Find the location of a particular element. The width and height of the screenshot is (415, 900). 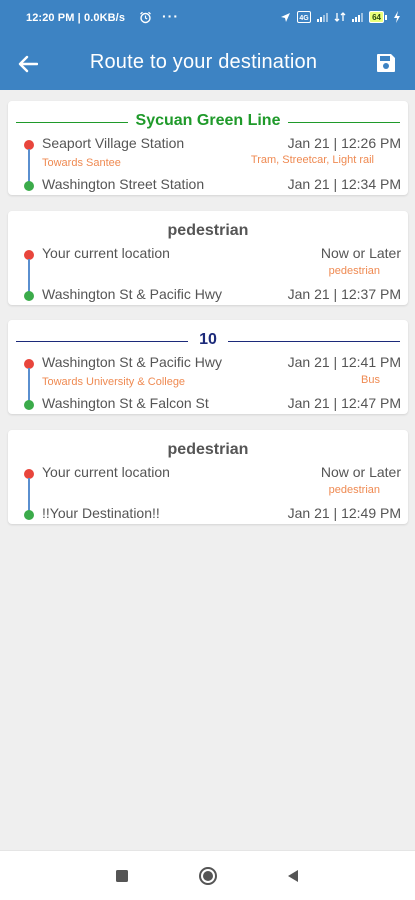

direction-label: Towards University & College is located at coordinates (114, 382).